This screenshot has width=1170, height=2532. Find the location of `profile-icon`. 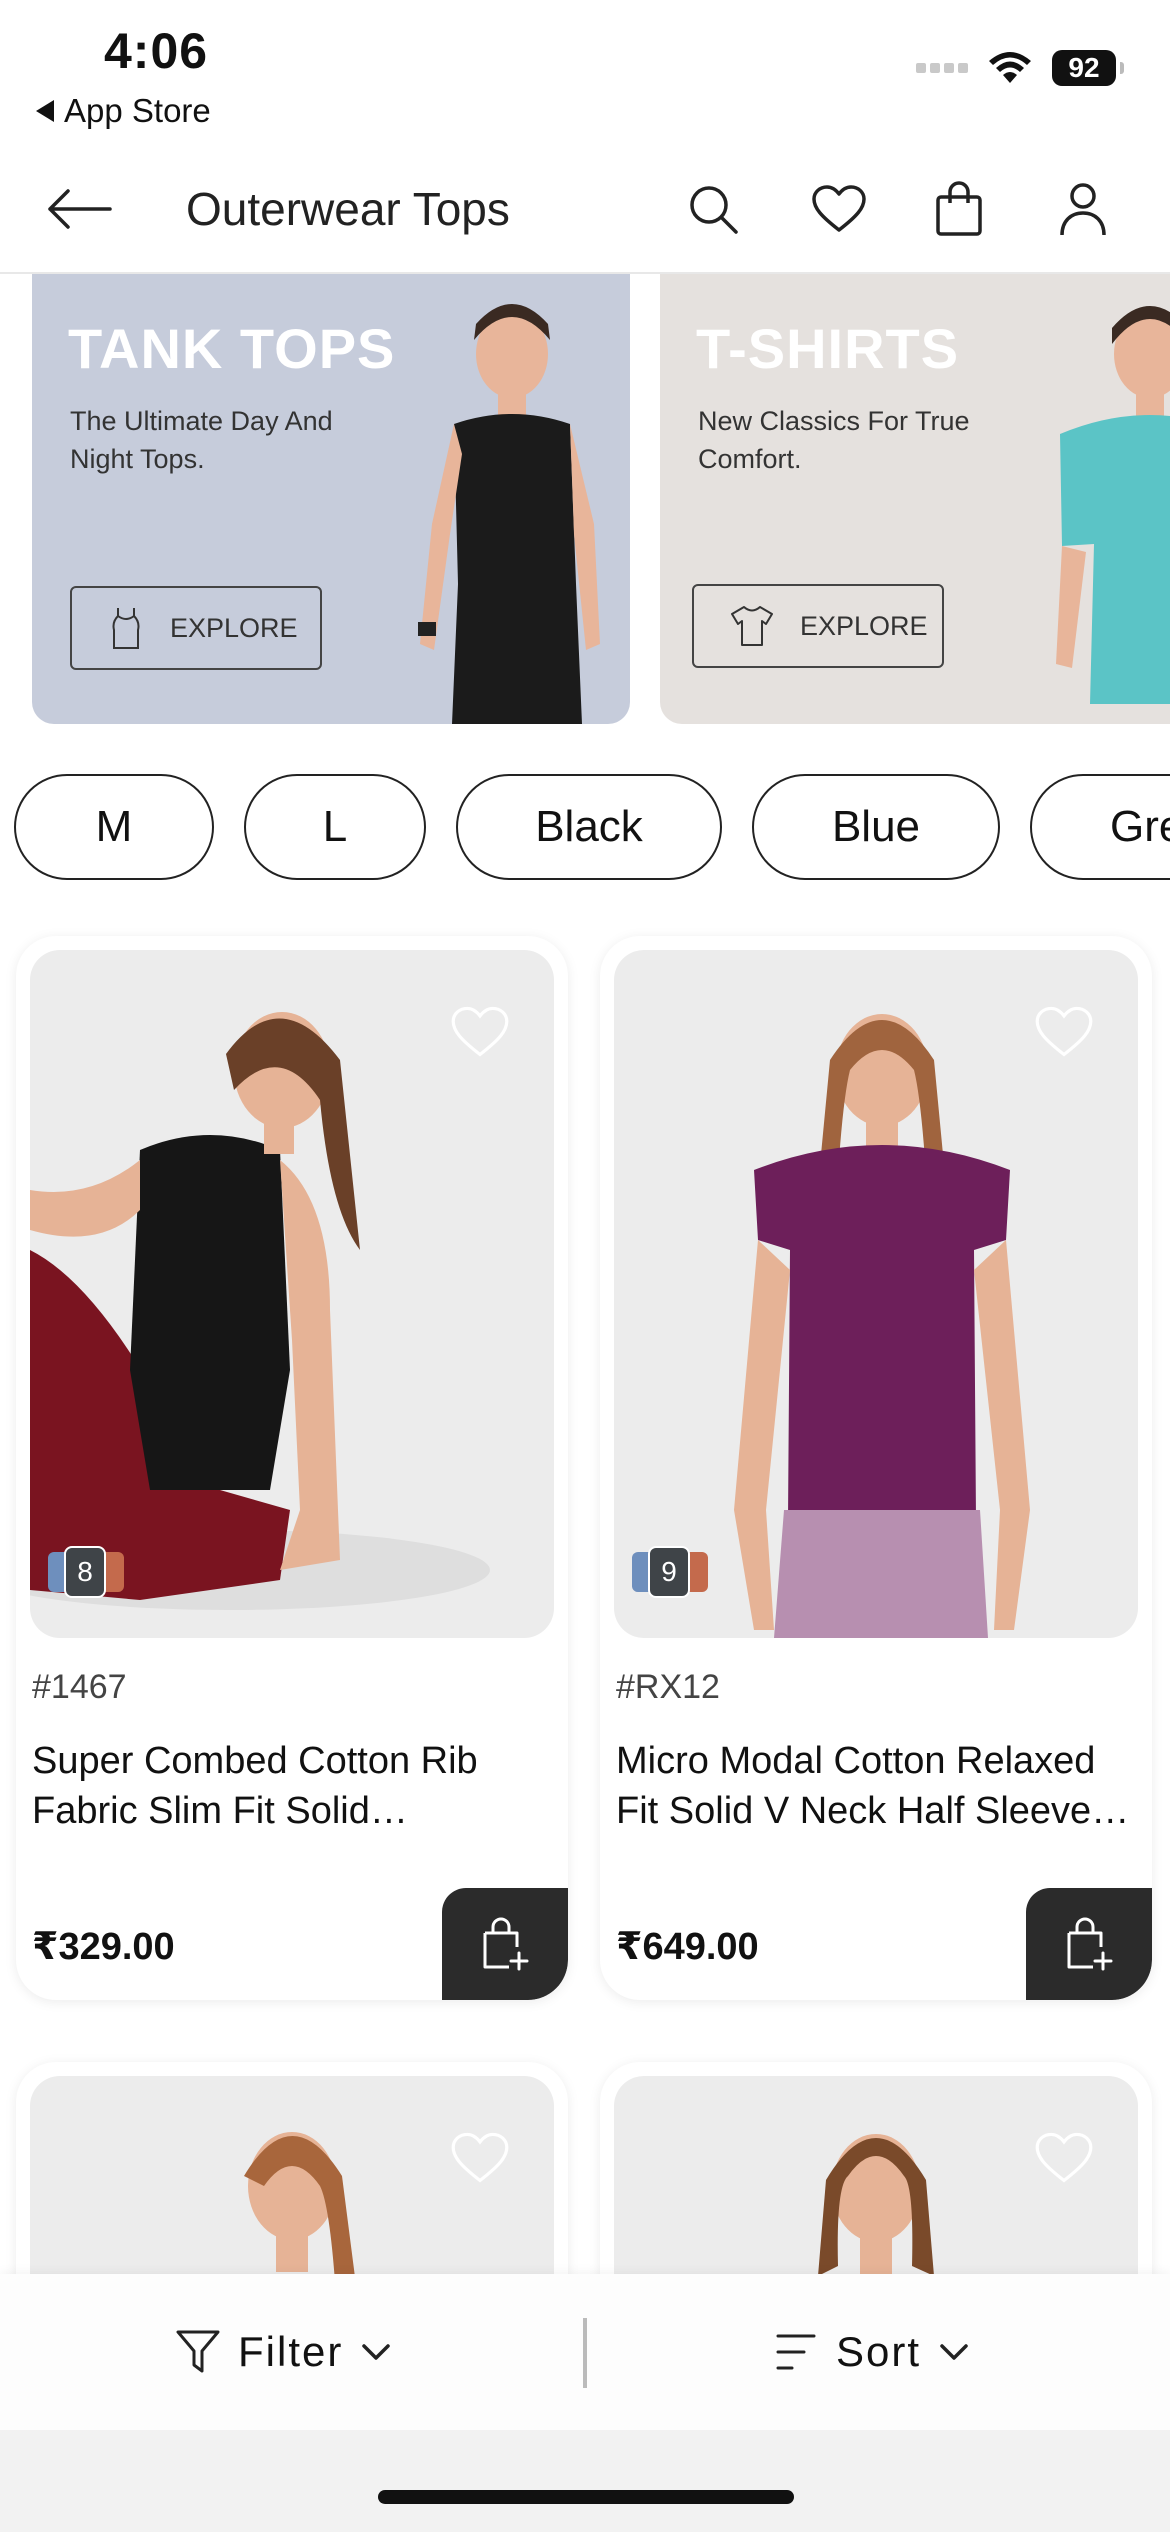

profile-icon is located at coordinates (1083, 209).